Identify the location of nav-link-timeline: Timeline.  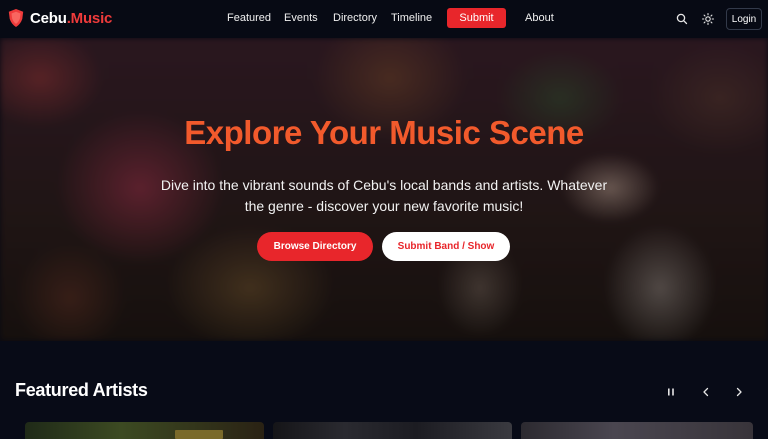
(411, 18).